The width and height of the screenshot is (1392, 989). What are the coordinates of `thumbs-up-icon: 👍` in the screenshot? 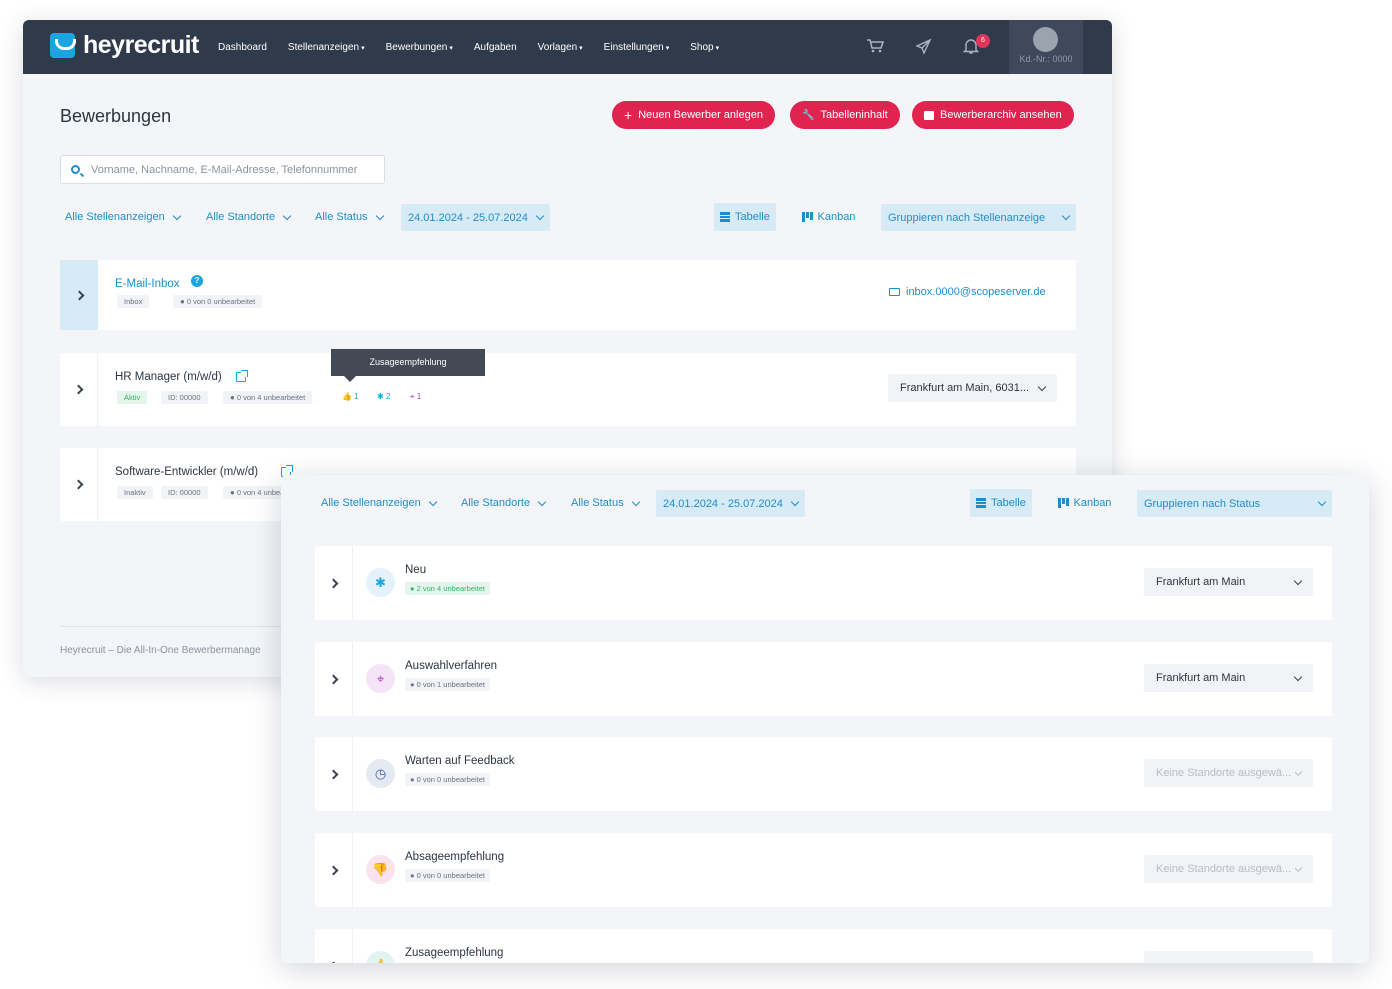 It's located at (380, 957).